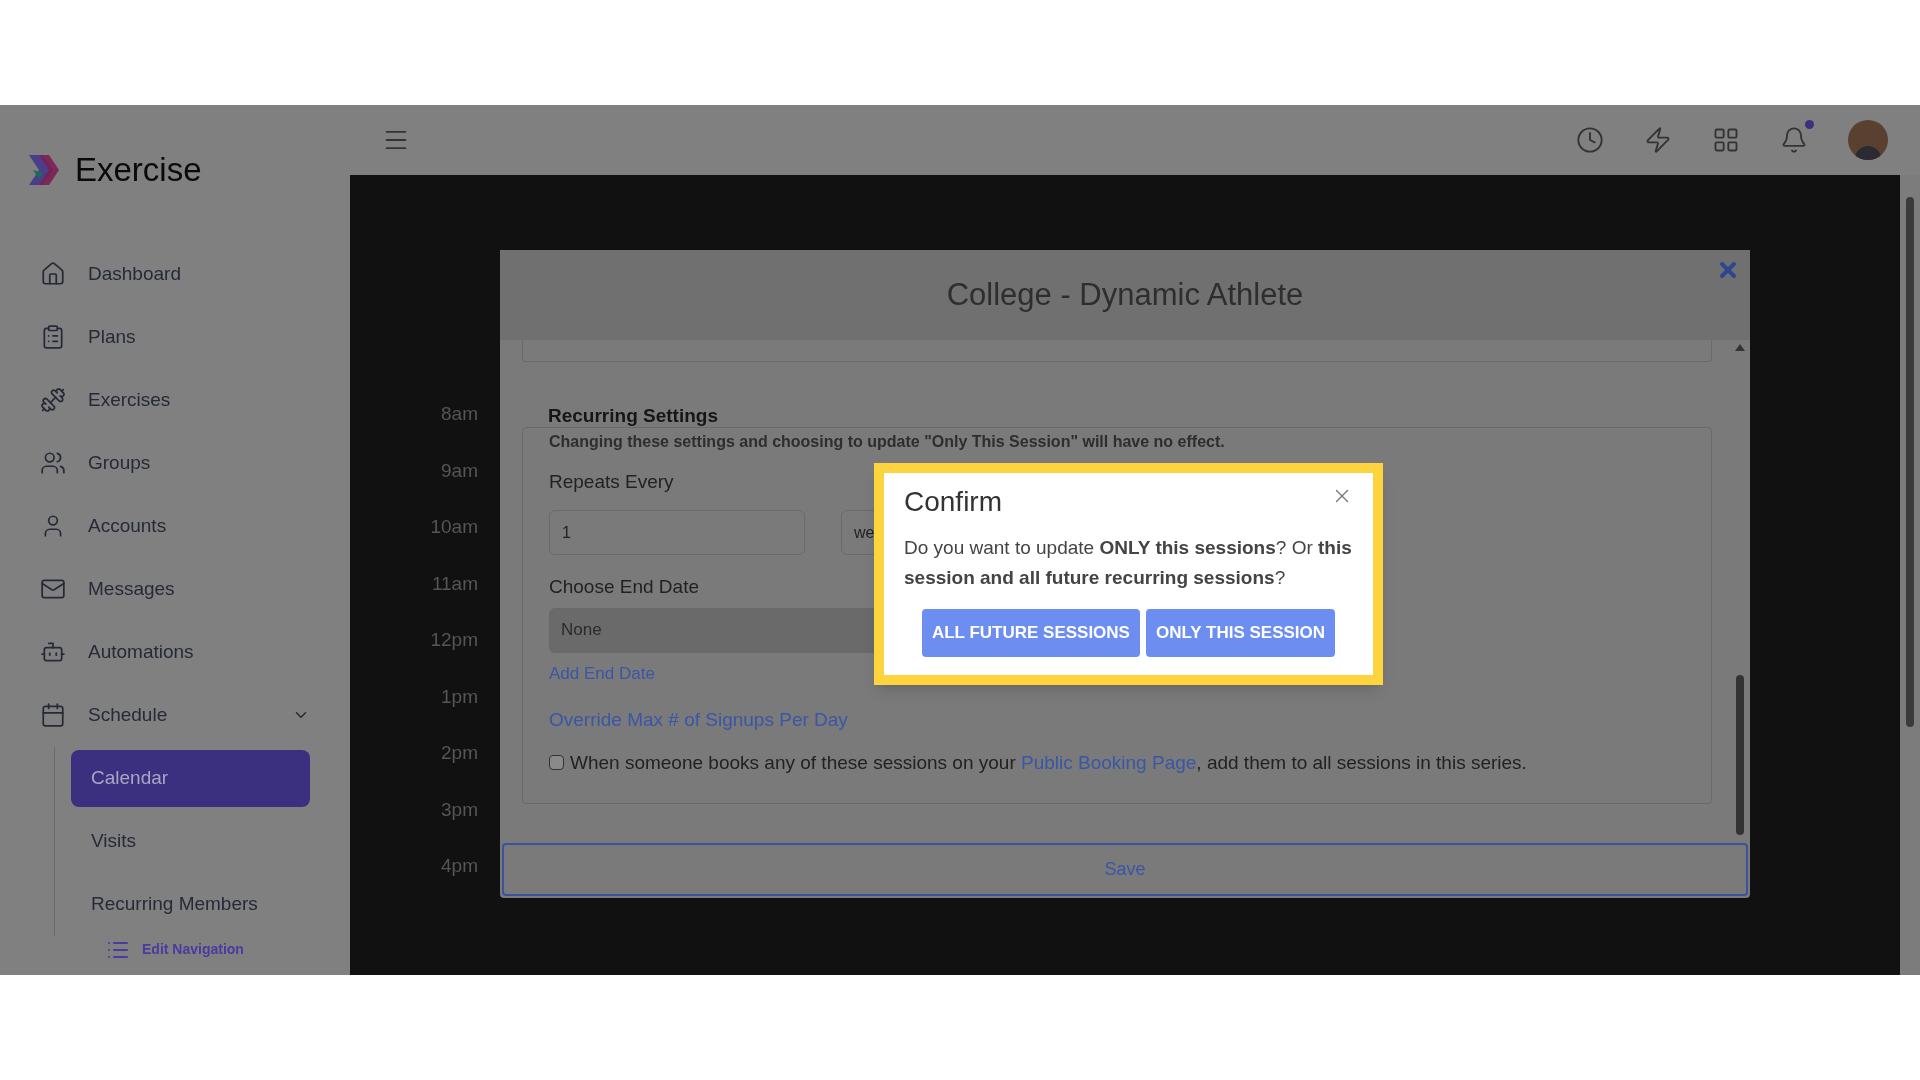 The image size is (1920, 1080). Describe the element at coordinates (1128, 563) in the screenshot. I see `dialog-message: Do you want to update ONLY this sessions? Or this session and all future recurring sessions?` at that location.